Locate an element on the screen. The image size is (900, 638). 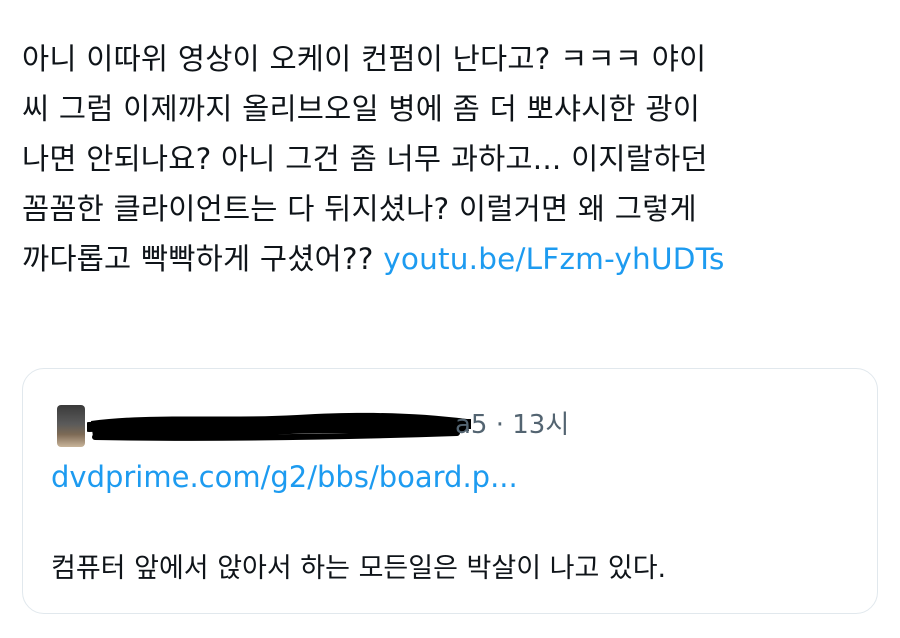
quoted-tweet-header: a5 · 13시 is located at coordinates (317, 426).